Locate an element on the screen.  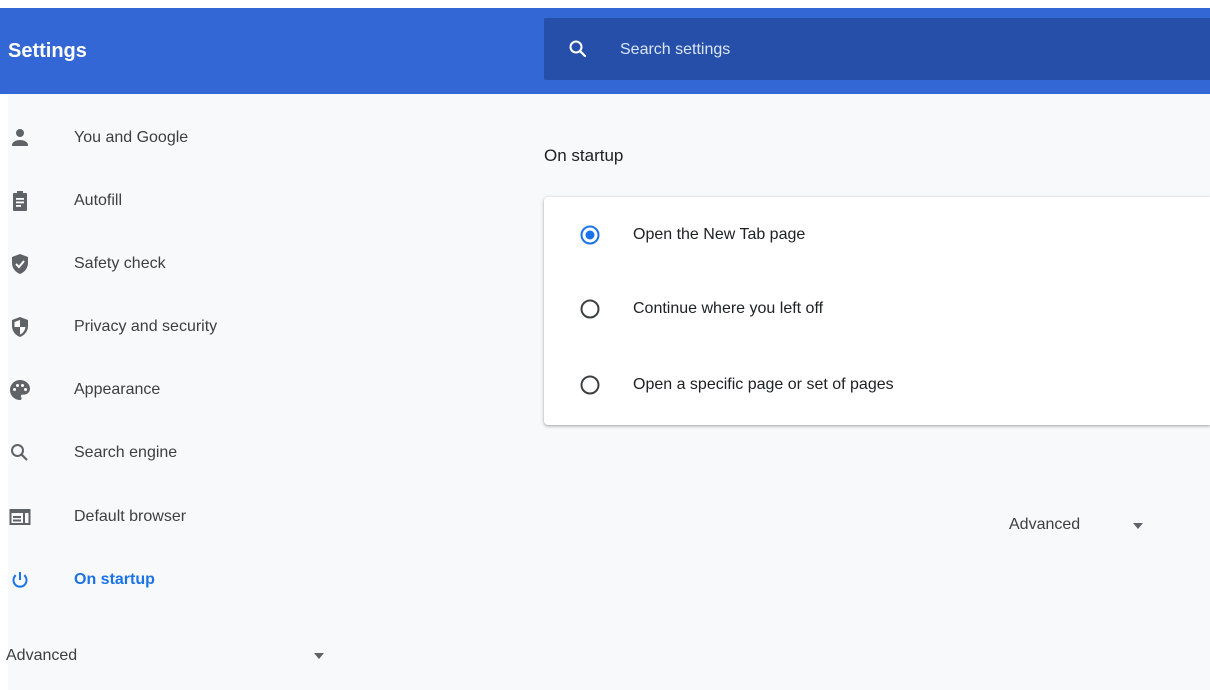
sidebar-item-label: Default browser is located at coordinates (130, 516).